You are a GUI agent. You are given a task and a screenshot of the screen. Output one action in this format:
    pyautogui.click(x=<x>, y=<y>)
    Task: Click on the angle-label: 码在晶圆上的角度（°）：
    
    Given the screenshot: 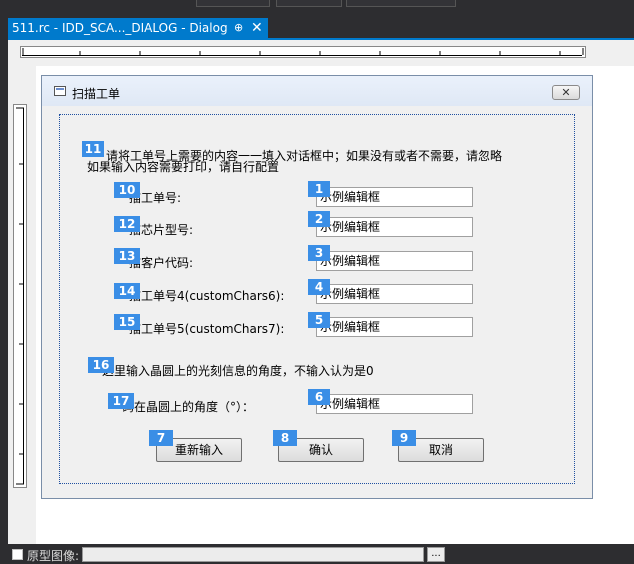 What is the action you would take?
    pyautogui.click(x=188, y=407)
    